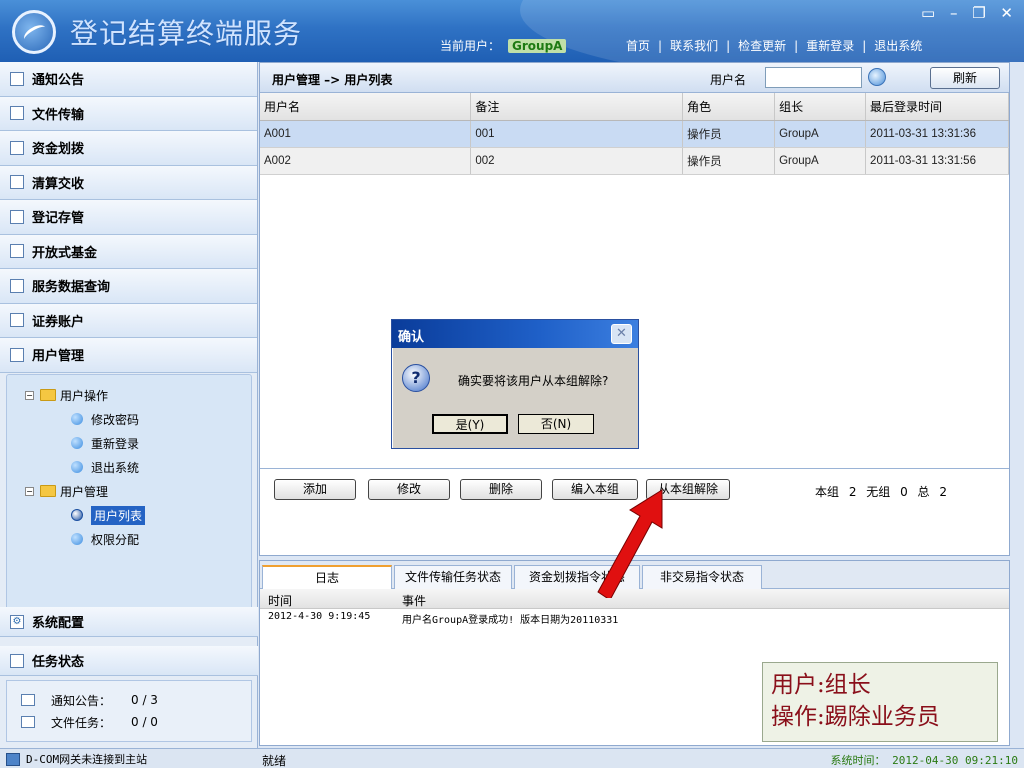  I want to click on tree-item-relogin: 重新登录, so click(129, 443).